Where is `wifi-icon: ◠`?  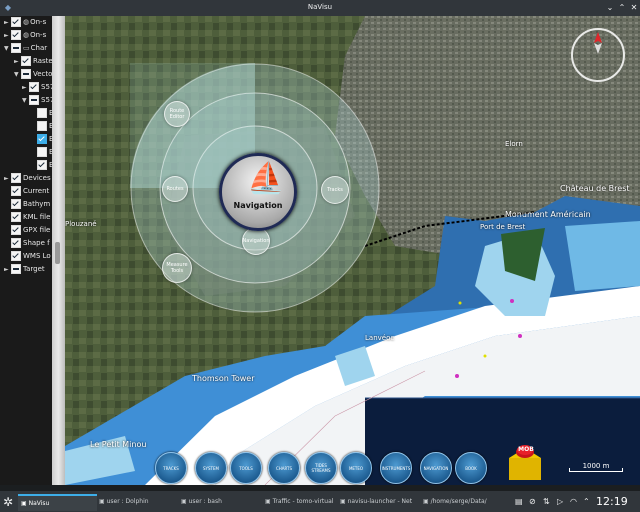 wifi-icon: ◠ is located at coordinates (573, 501).